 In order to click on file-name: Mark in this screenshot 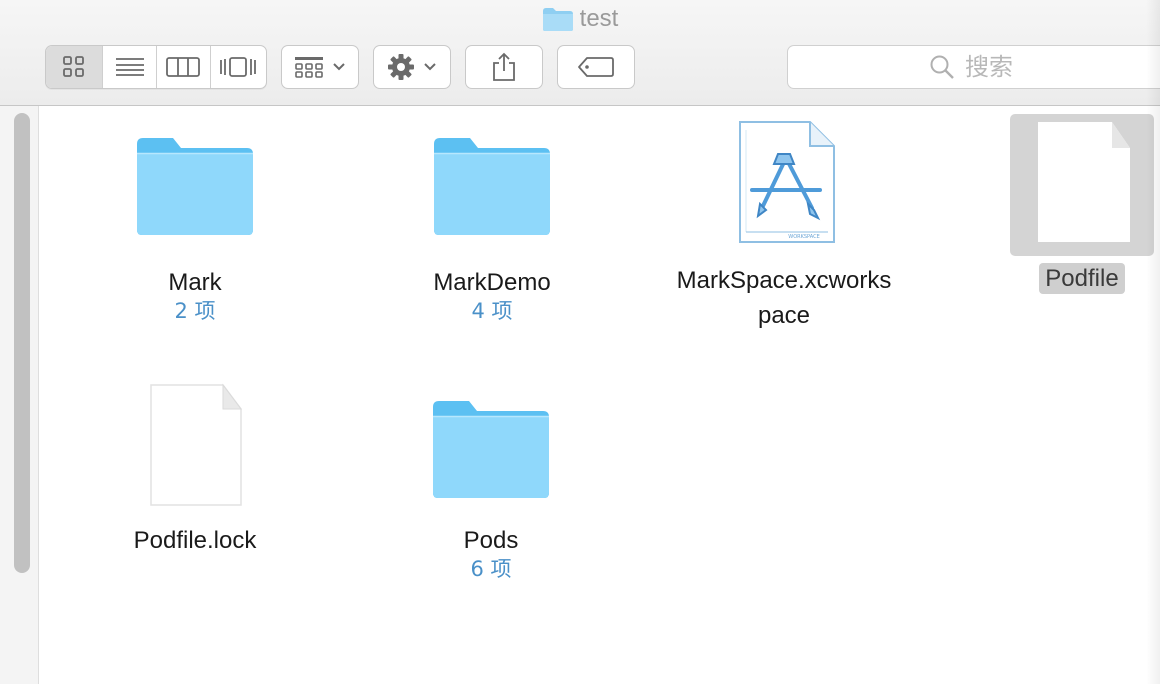, I will do `click(195, 282)`.